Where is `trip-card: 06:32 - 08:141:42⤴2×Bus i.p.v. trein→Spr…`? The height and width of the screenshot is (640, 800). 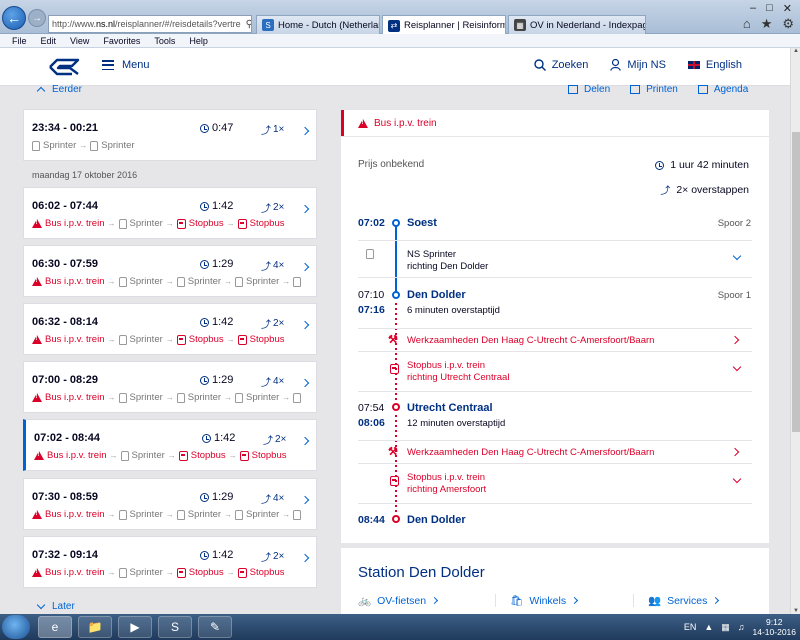
trip-card: 06:32 - 08:141:42⤴2×Bus i.p.v. trein→Spr… is located at coordinates (170, 329).